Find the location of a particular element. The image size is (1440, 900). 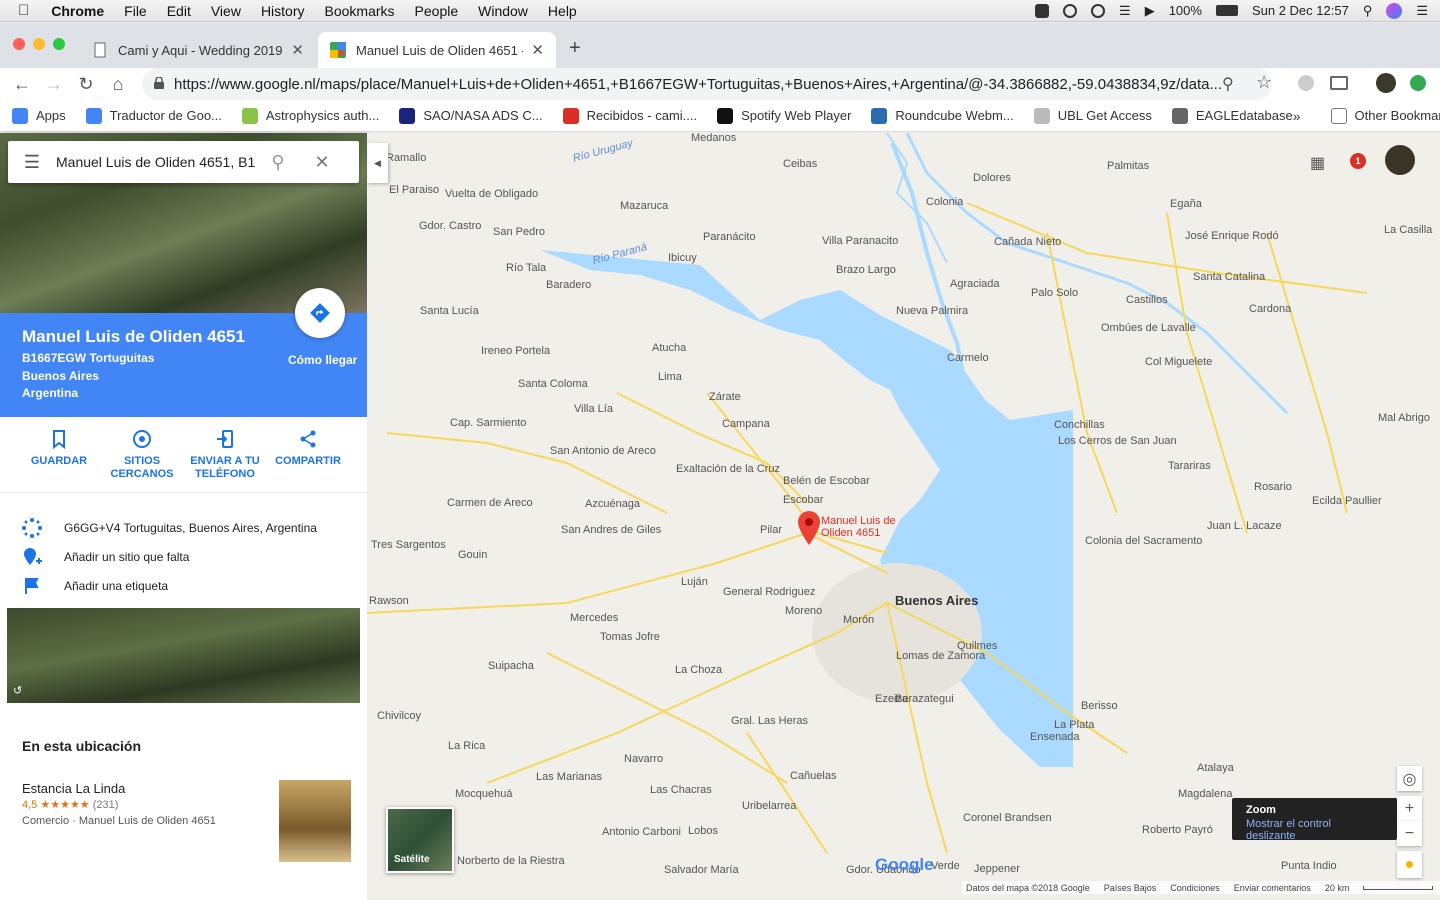

map-place-label: Las Chacras is located at coordinates (681, 790).